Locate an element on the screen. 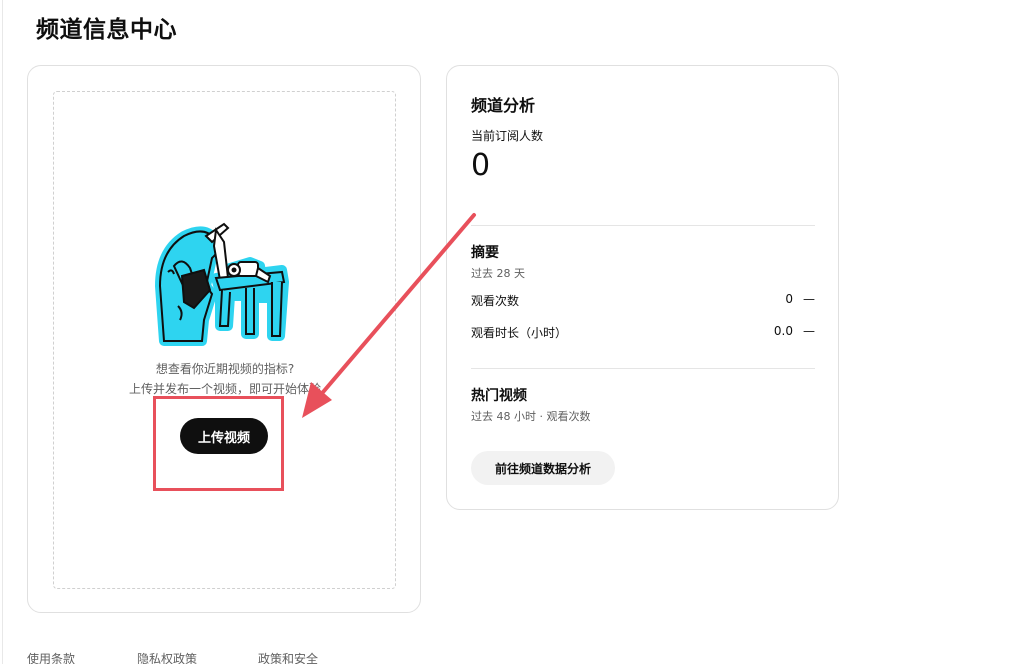  summary-row-watch-time: 观看时长（小时） 0.0 — is located at coordinates (643, 333).